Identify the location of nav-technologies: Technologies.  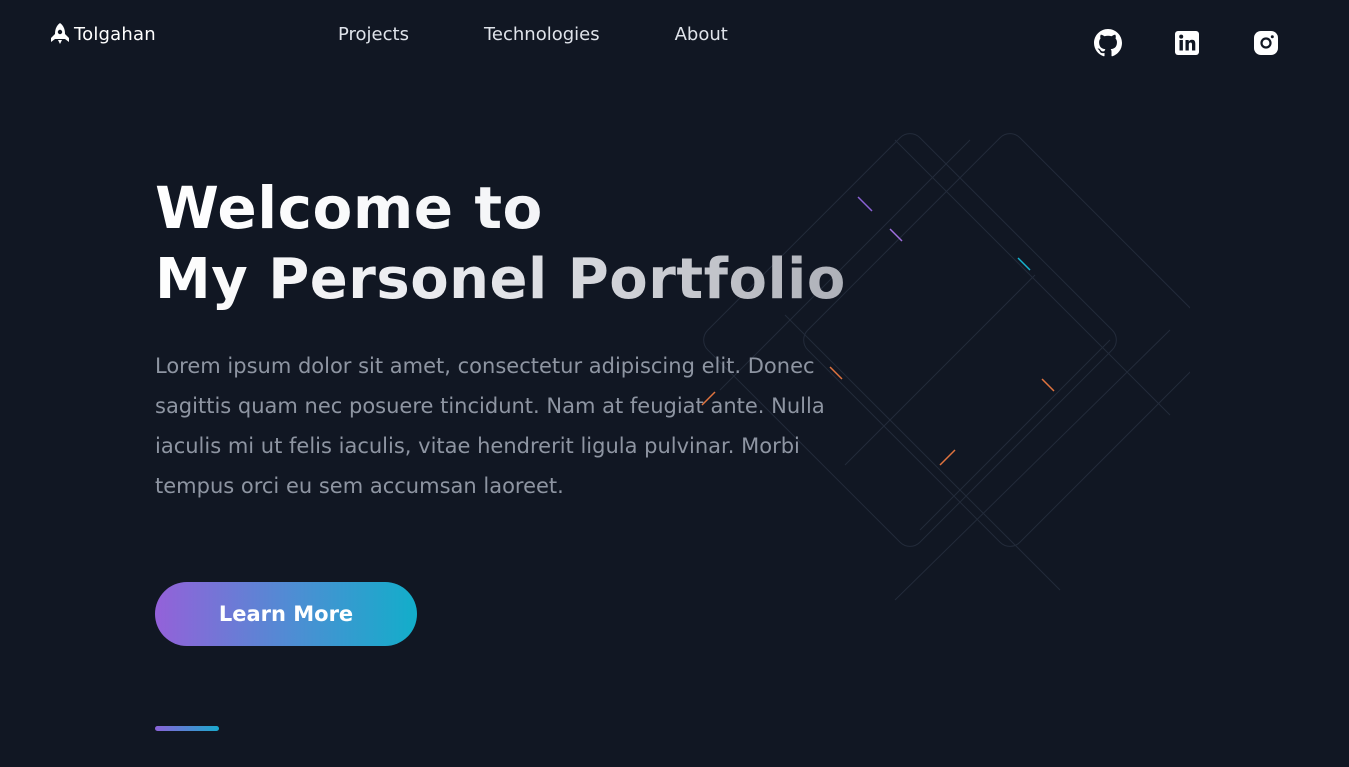
(542, 34).